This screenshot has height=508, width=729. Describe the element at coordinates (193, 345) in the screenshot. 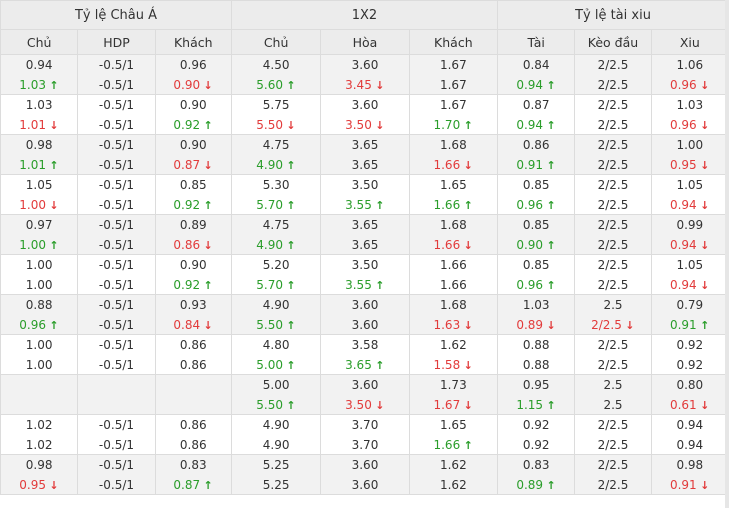

I see `opening-value: 0.86` at that location.